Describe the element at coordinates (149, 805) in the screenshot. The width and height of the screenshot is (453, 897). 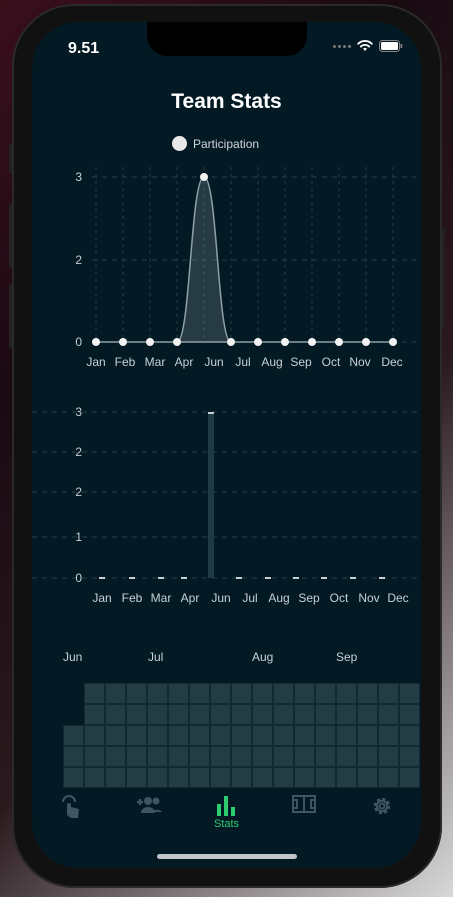
I see `add-team-icon` at that location.